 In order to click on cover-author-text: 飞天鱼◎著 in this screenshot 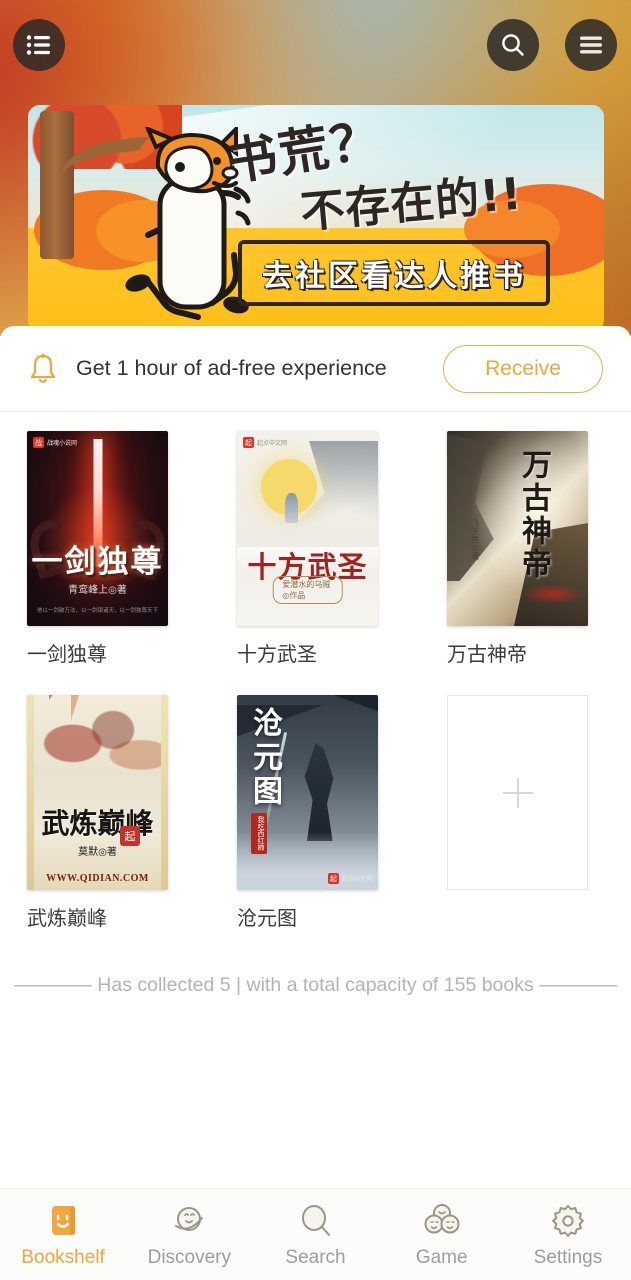, I will do `click(475, 539)`.